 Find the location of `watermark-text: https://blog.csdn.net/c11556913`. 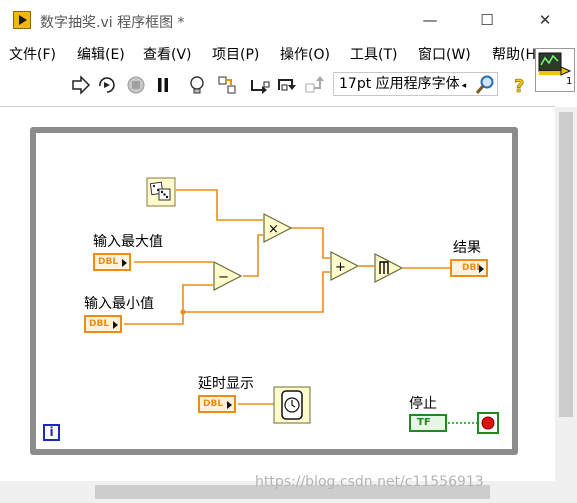

watermark-text: https://blog.csdn.net/c11556913 is located at coordinates (369, 482).